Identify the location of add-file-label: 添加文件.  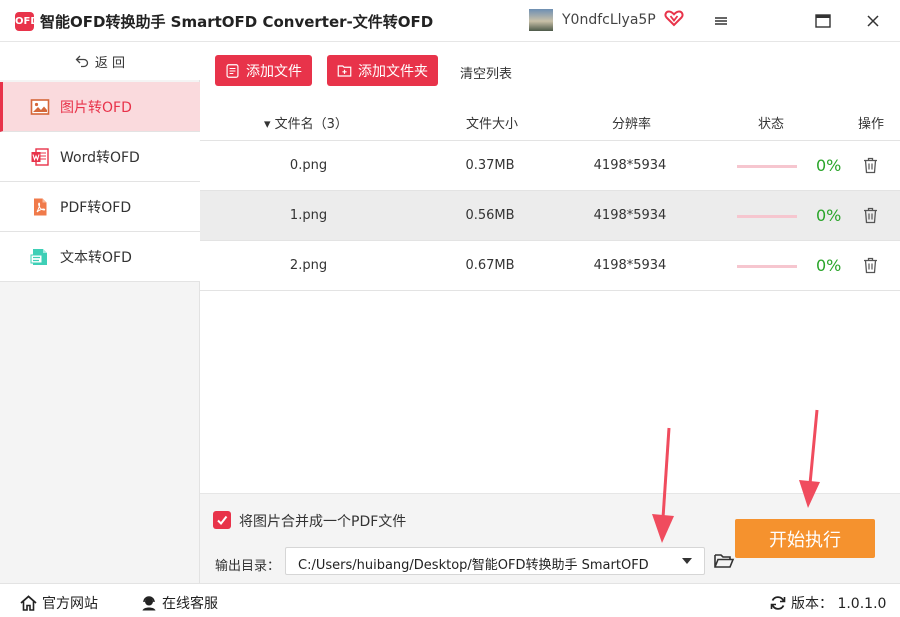
(274, 71).